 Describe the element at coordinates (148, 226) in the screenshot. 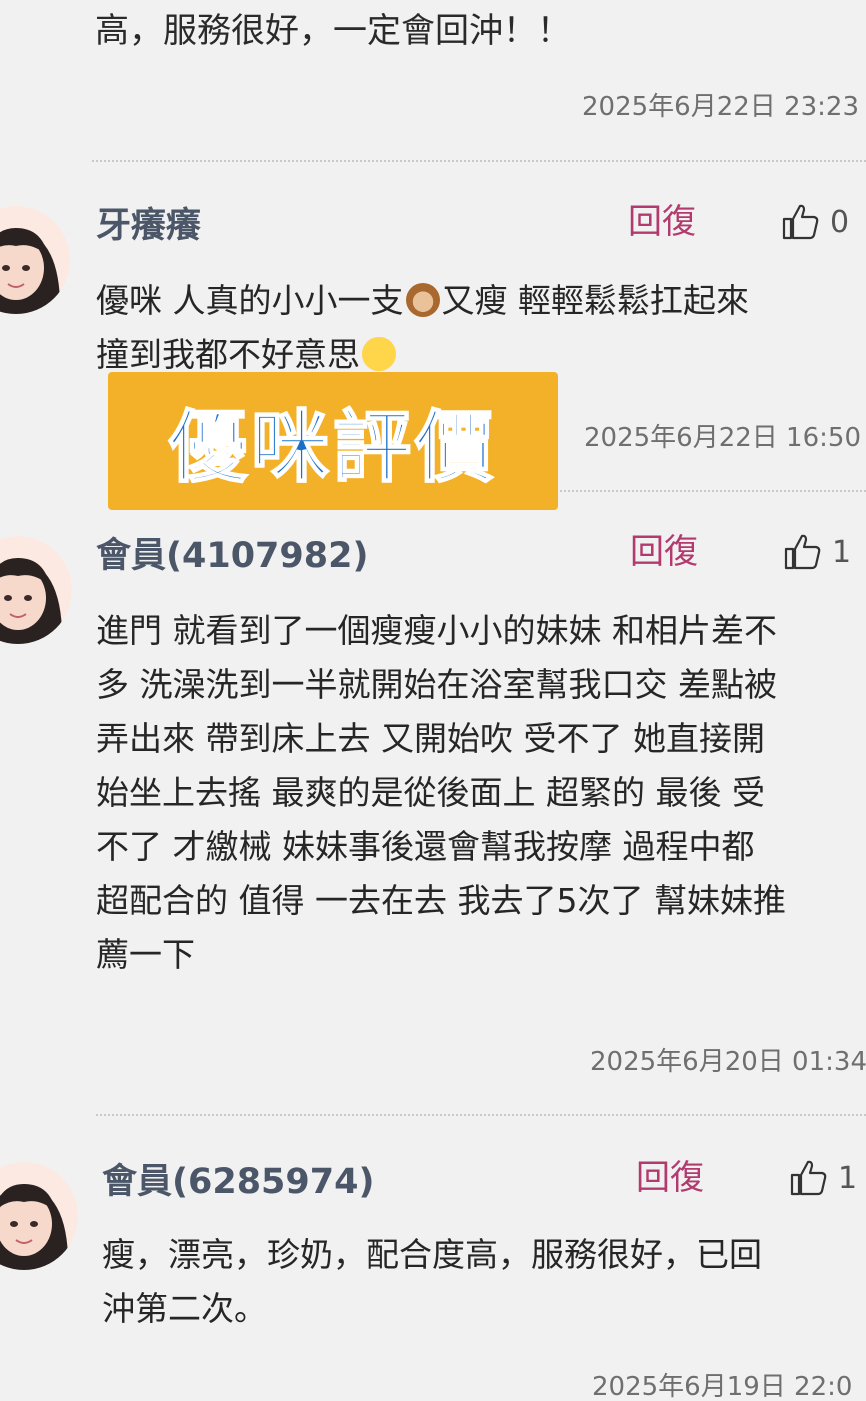

I see `comment-author: 牙癢癢` at that location.